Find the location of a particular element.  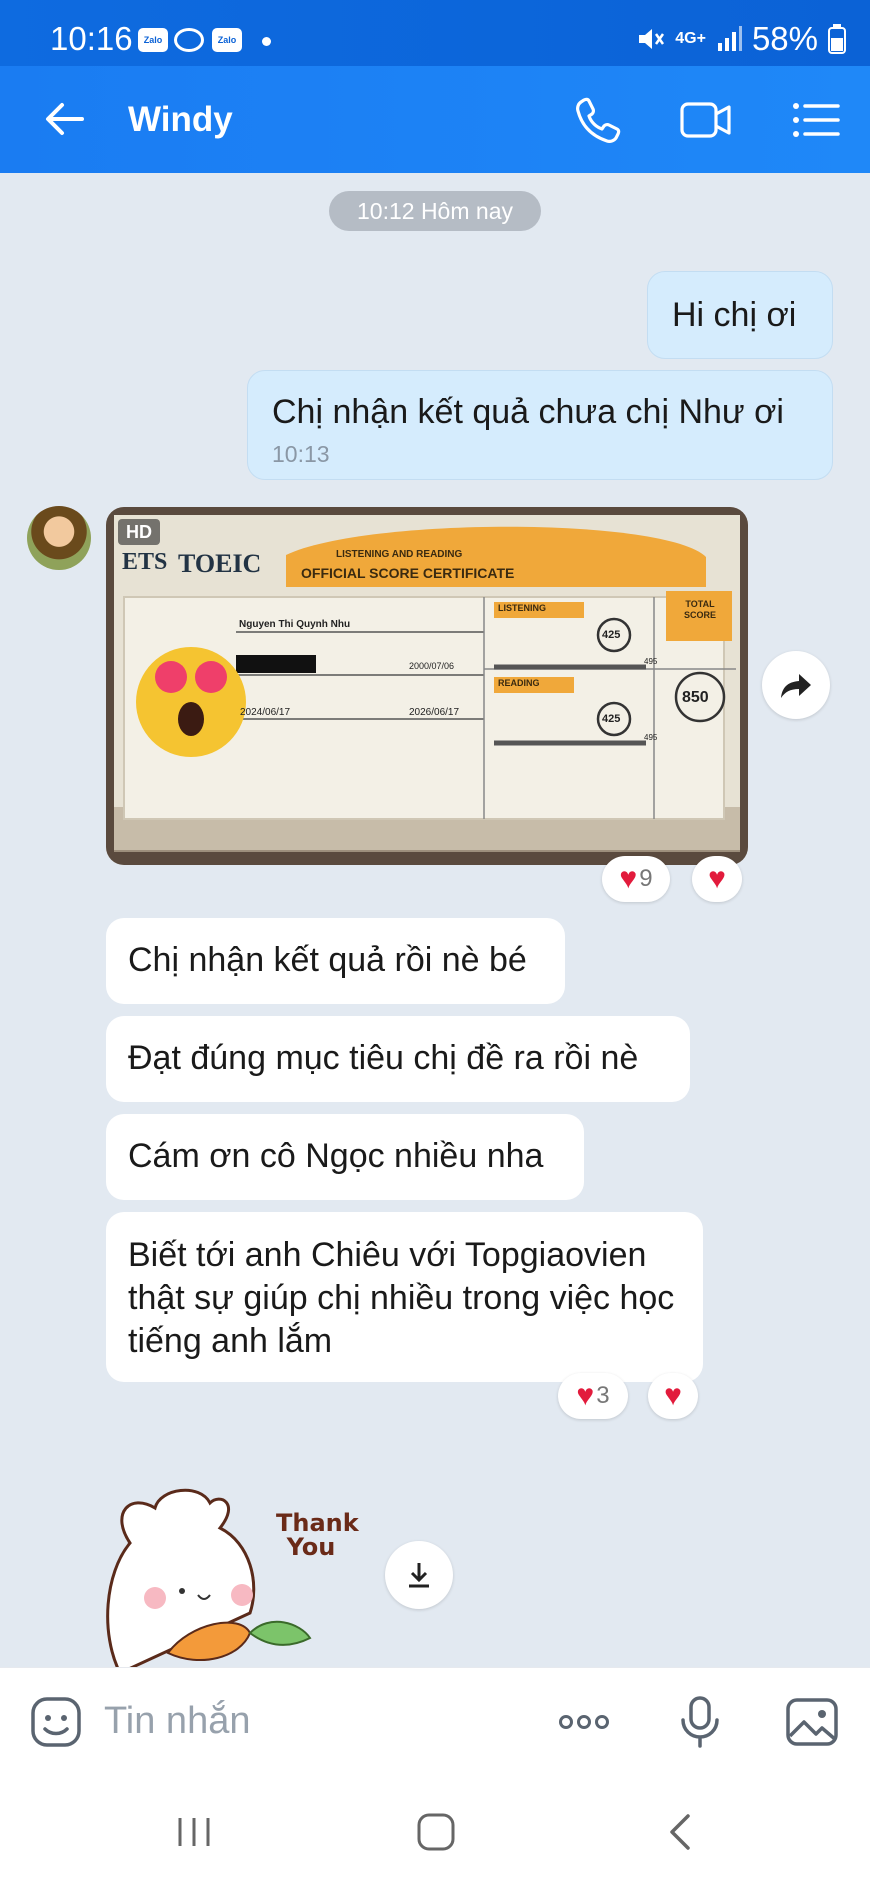

menu-list-icon is located at coordinates (816, 120).